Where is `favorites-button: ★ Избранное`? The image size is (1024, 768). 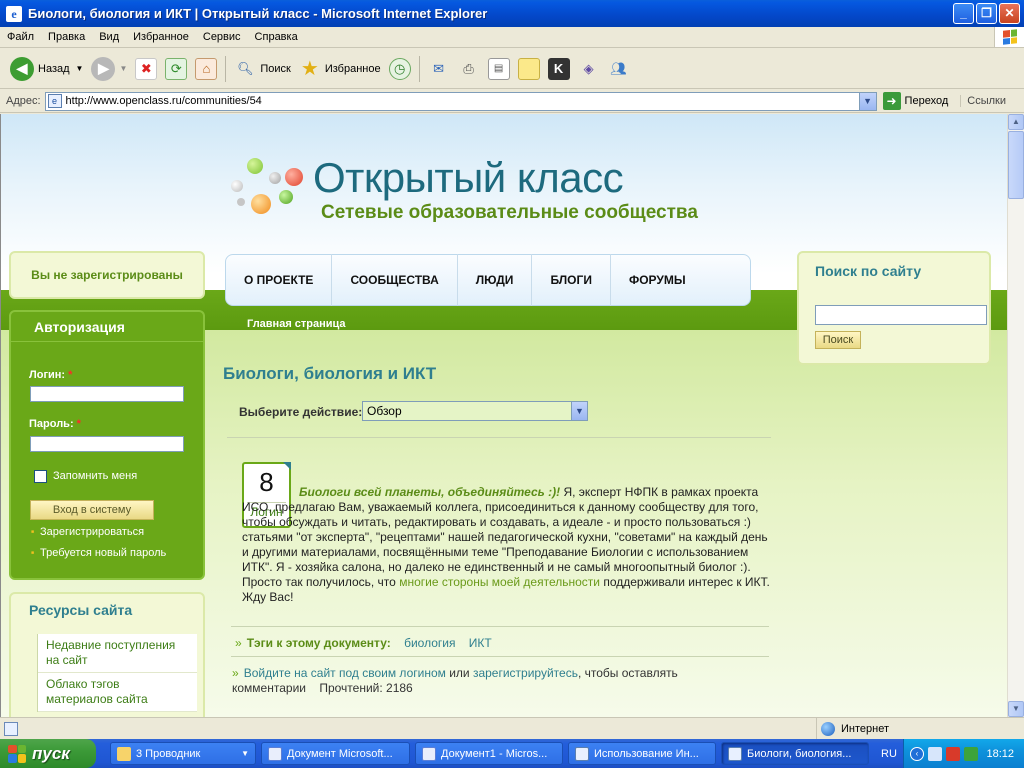 favorites-button: ★ Избранное is located at coordinates (340, 69).